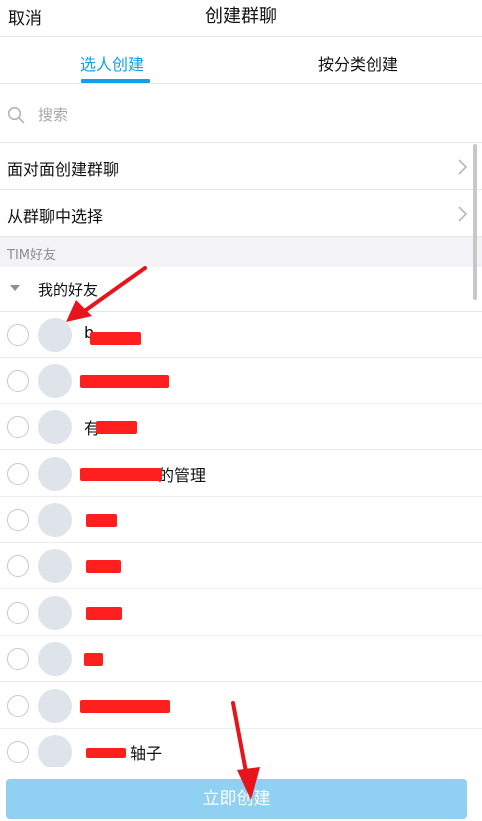 The width and height of the screenshot is (482, 821). What do you see at coordinates (182, 475) in the screenshot?
I see `friend-name: 的管理` at bounding box center [182, 475].